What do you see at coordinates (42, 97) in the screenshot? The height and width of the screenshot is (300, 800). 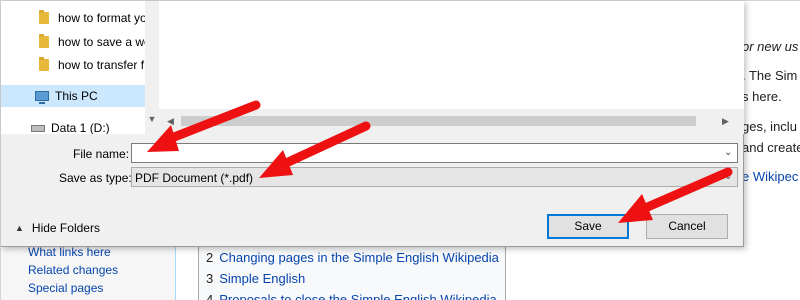 I see `computer-icon` at bounding box center [42, 97].